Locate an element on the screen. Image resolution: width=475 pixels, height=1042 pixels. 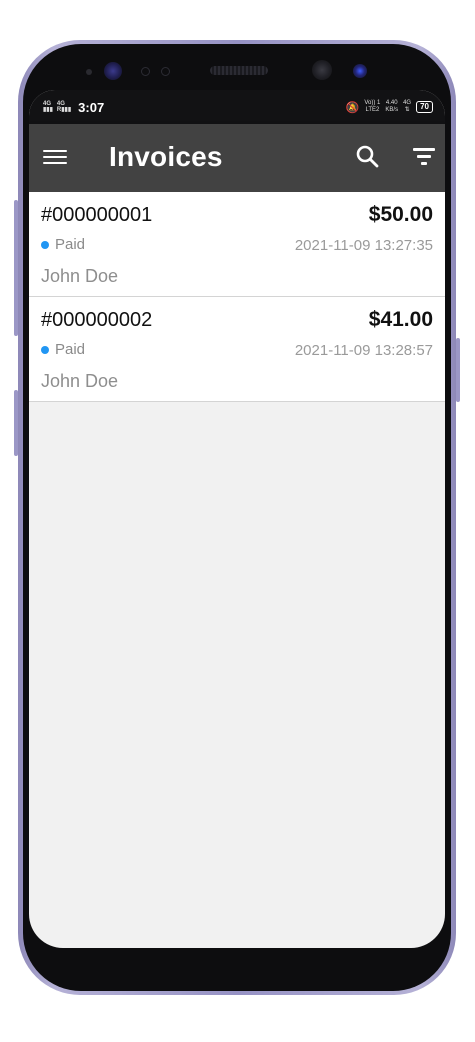
signal-2-icon: 4G R▮▮▮ is located at coordinates (64, 107).